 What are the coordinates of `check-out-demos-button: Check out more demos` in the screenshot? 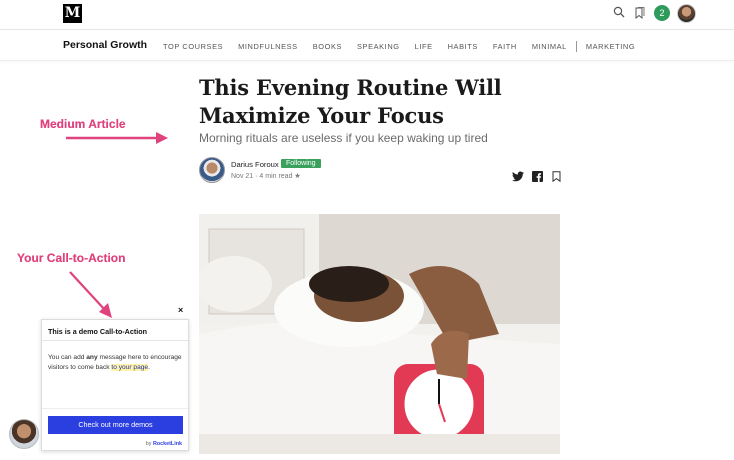 It's located at (115, 425).